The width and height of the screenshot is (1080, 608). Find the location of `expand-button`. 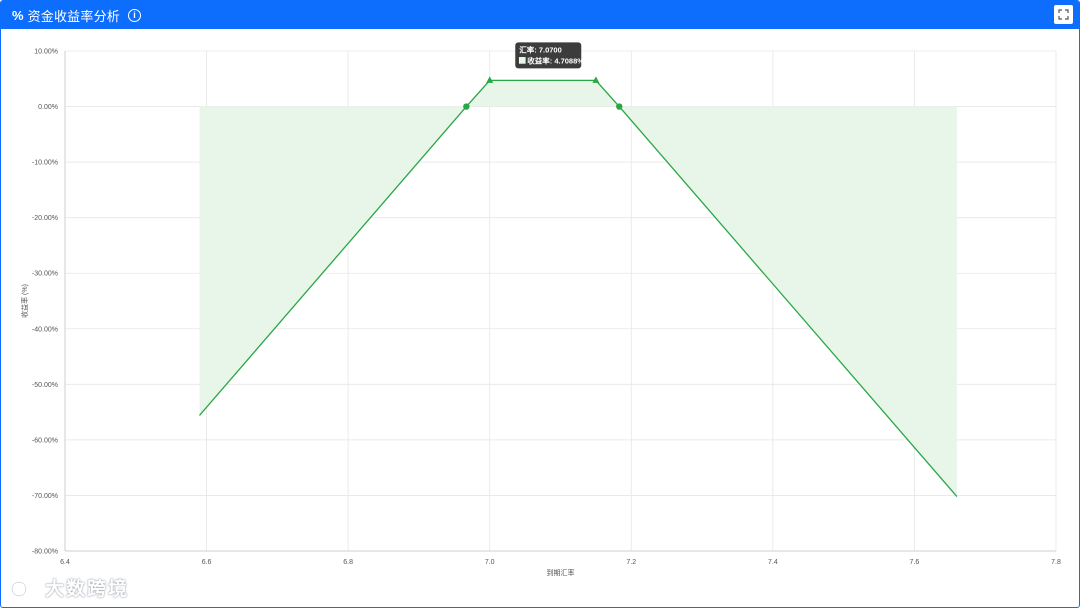

expand-button is located at coordinates (1063, 14).